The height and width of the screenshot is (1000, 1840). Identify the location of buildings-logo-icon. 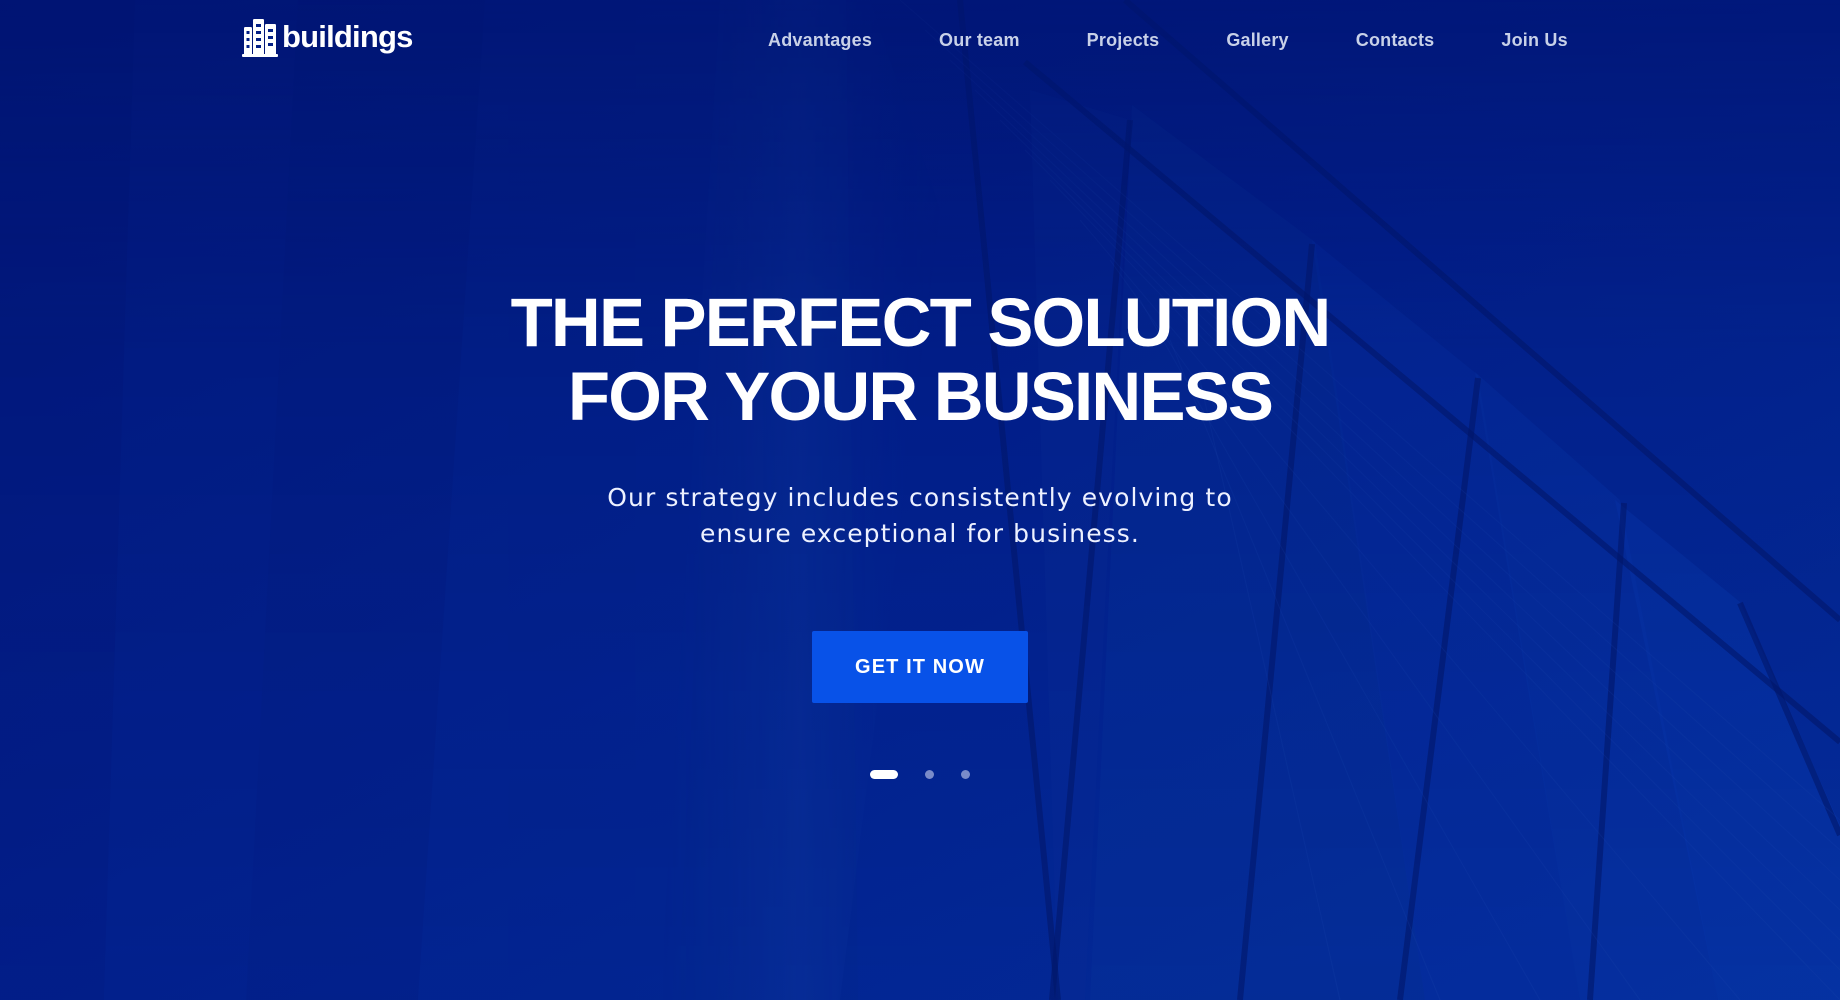
(260, 38).